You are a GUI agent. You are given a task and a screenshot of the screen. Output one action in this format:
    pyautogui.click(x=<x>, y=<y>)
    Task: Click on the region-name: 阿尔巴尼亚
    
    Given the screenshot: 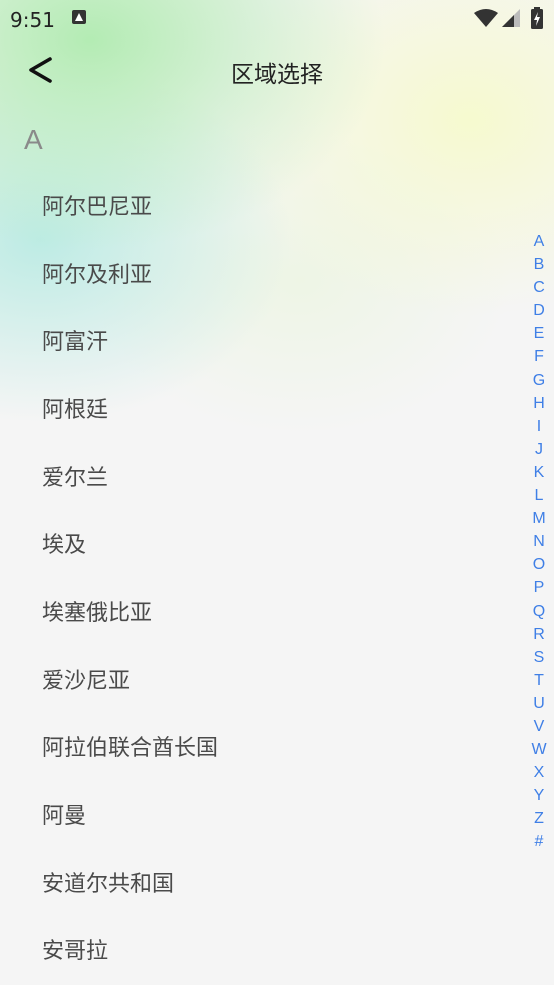 What is the action you would take?
    pyautogui.click(x=97, y=207)
    